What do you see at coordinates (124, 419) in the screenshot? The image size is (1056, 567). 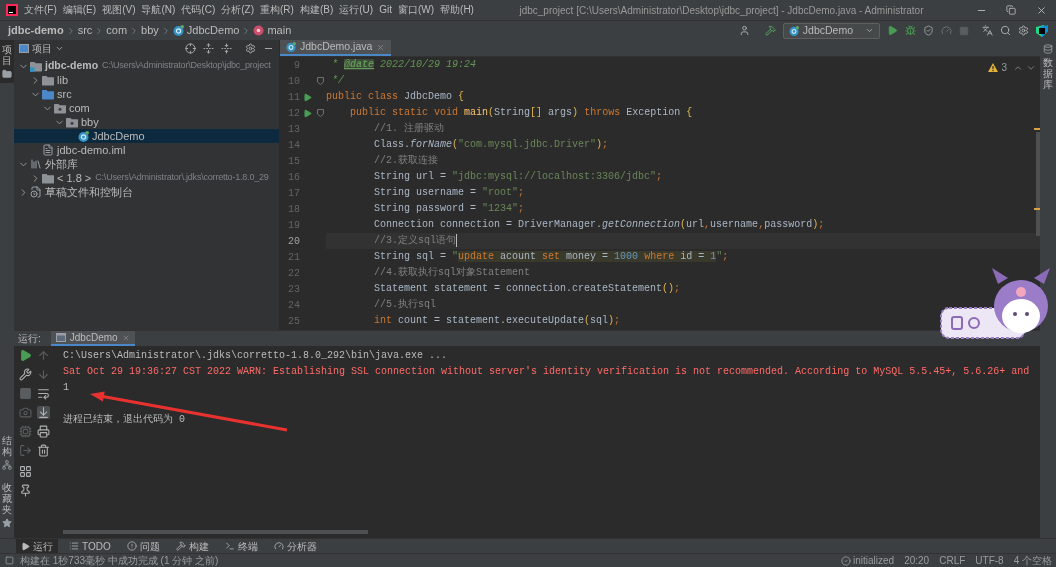 I see `console-line: 进程已结束，退出代码为 0` at bounding box center [124, 419].